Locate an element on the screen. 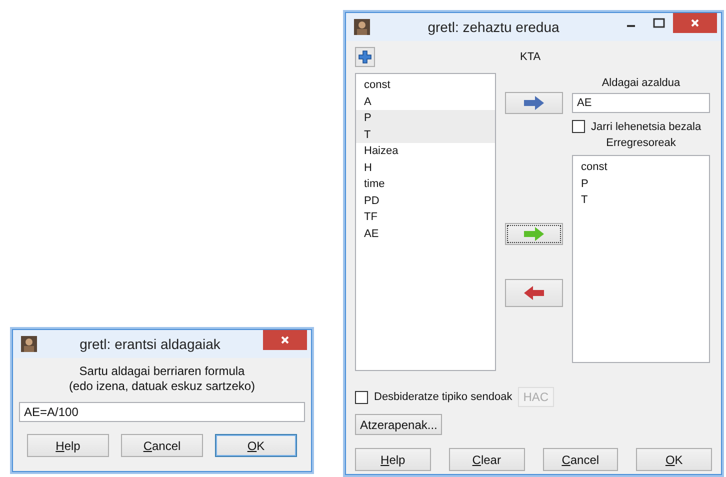  dependent-field: AE is located at coordinates (641, 103).